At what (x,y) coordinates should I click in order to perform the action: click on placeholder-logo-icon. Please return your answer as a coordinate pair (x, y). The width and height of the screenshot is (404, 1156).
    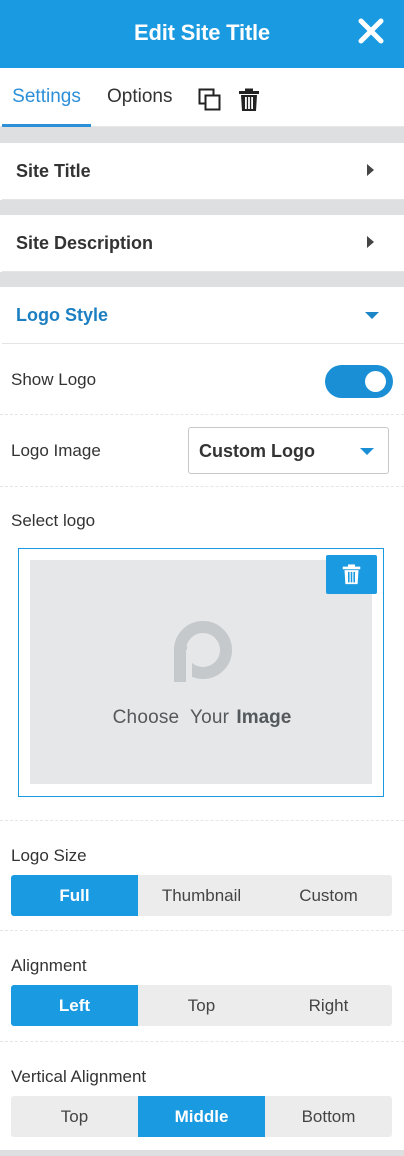
    Looking at the image, I should click on (202, 651).